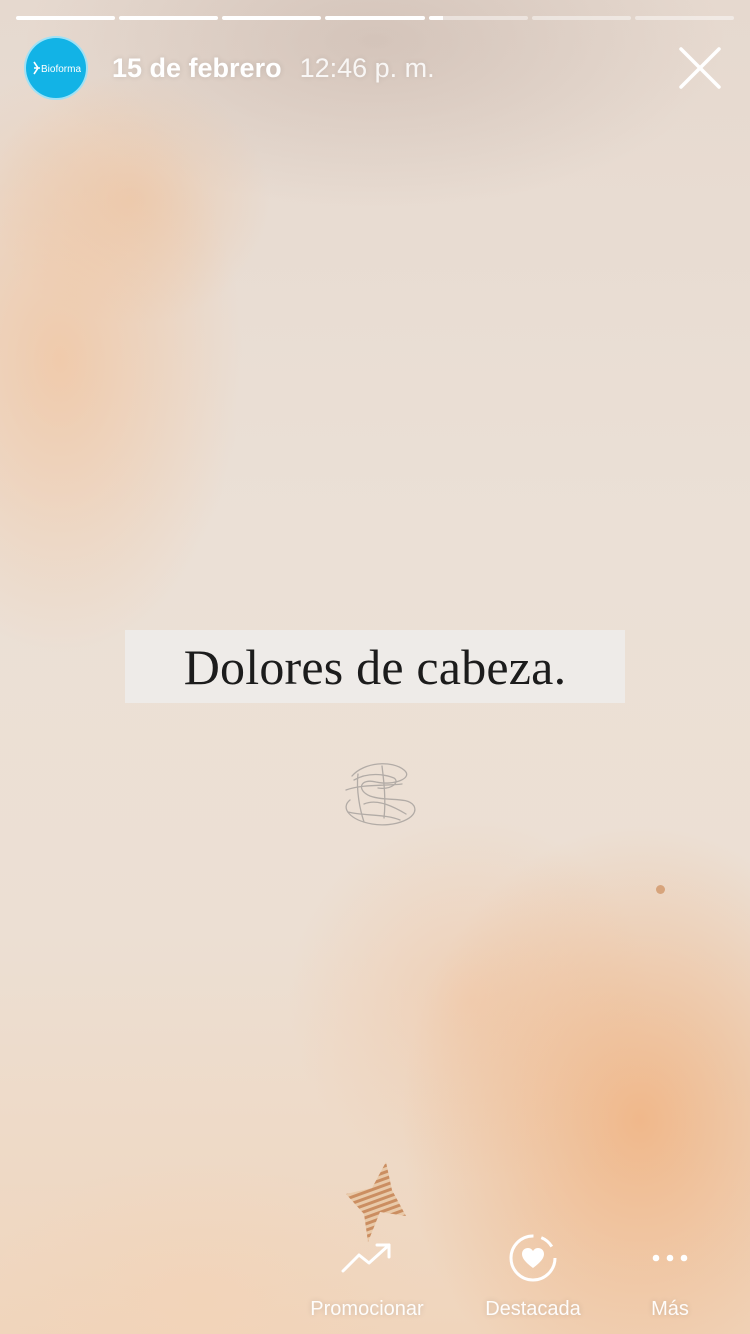 This screenshot has height=1334, width=750. I want to click on avatar: Bioforma, so click(56, 68).